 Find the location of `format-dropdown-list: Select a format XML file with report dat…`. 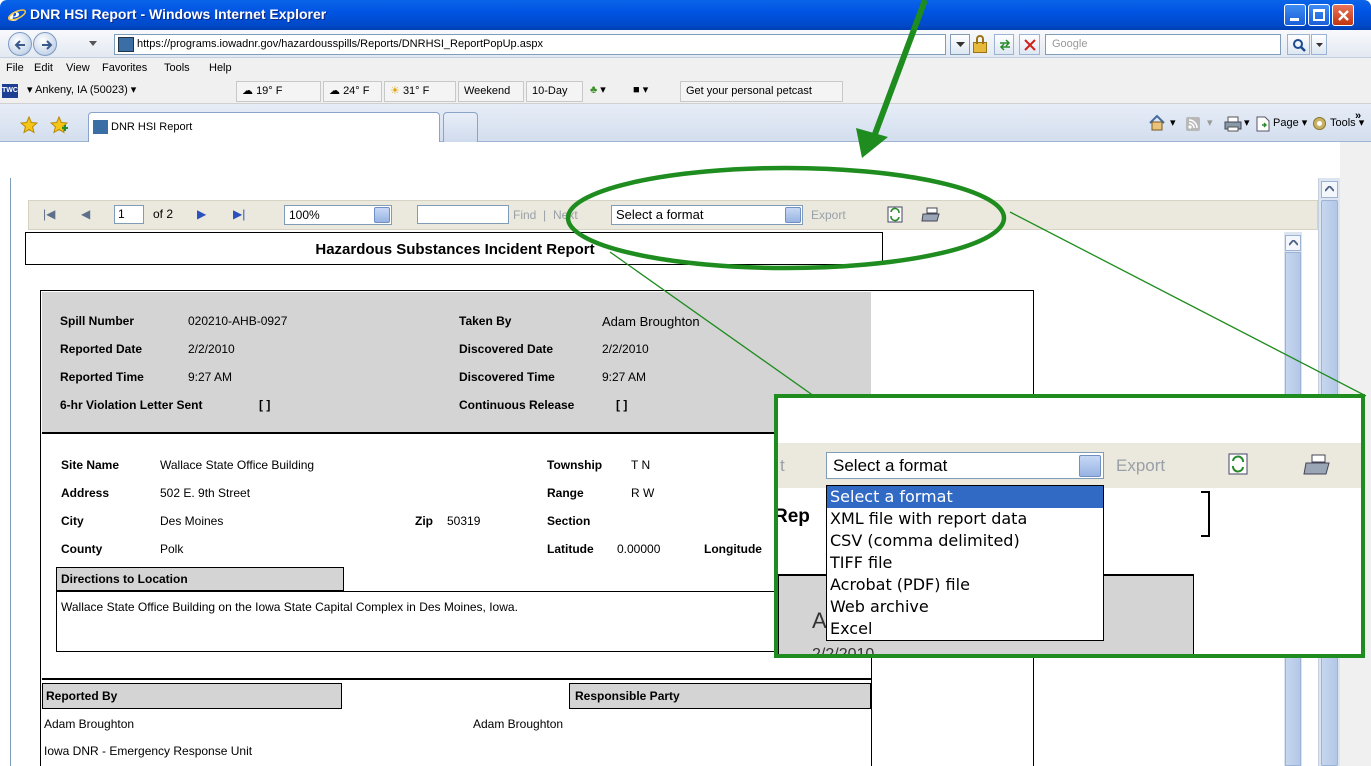

format-dropdown-list: Select a format XML file with report dat… is located at coordinates (965, 563).